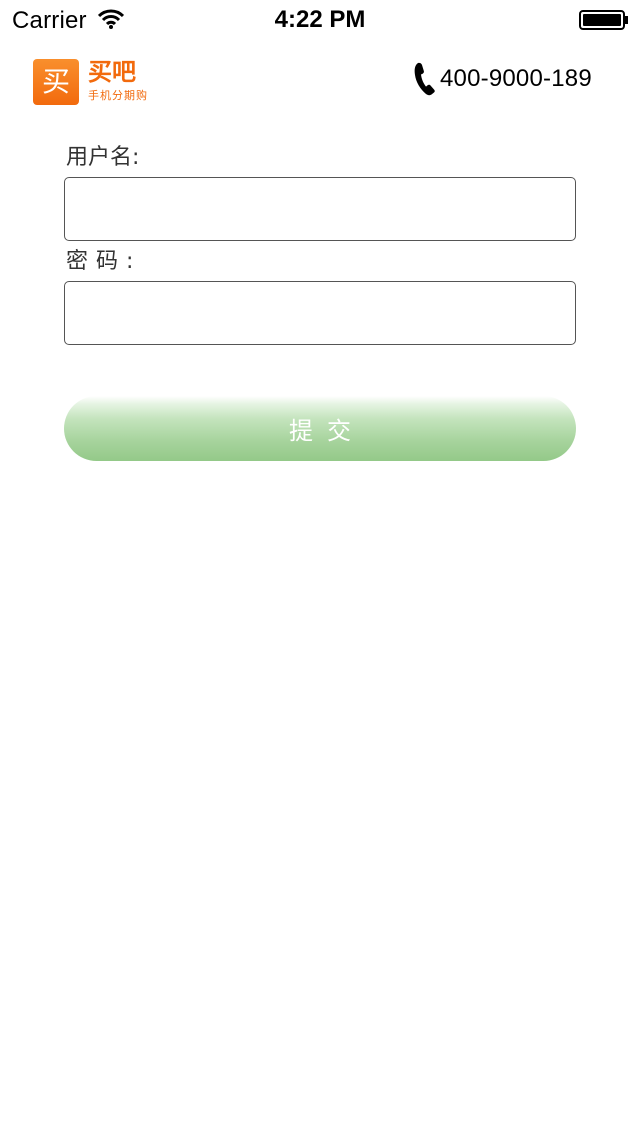 This screenshot has height=1136, width=640. Describe the element at coordinates (103, 157) in the screenshot. I see `username-label: 用户名:` at that location.